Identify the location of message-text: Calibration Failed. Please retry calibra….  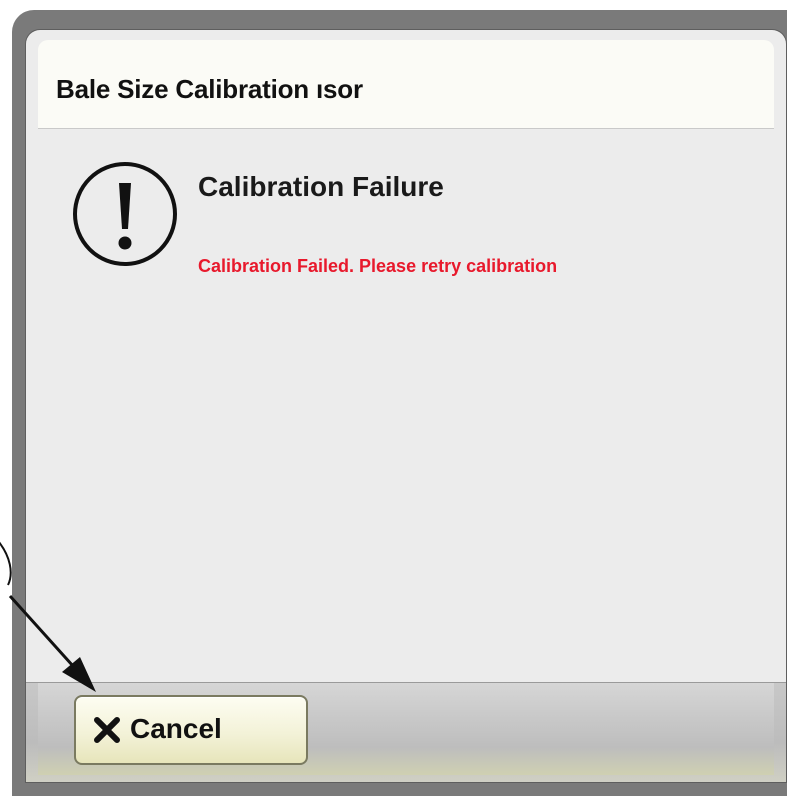
(378, 266).